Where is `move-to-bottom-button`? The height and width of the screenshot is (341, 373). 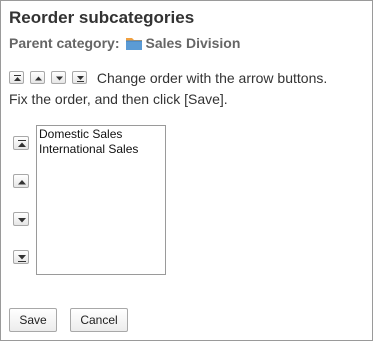
move-to-bottom-button is located at coordinates (21, 257).